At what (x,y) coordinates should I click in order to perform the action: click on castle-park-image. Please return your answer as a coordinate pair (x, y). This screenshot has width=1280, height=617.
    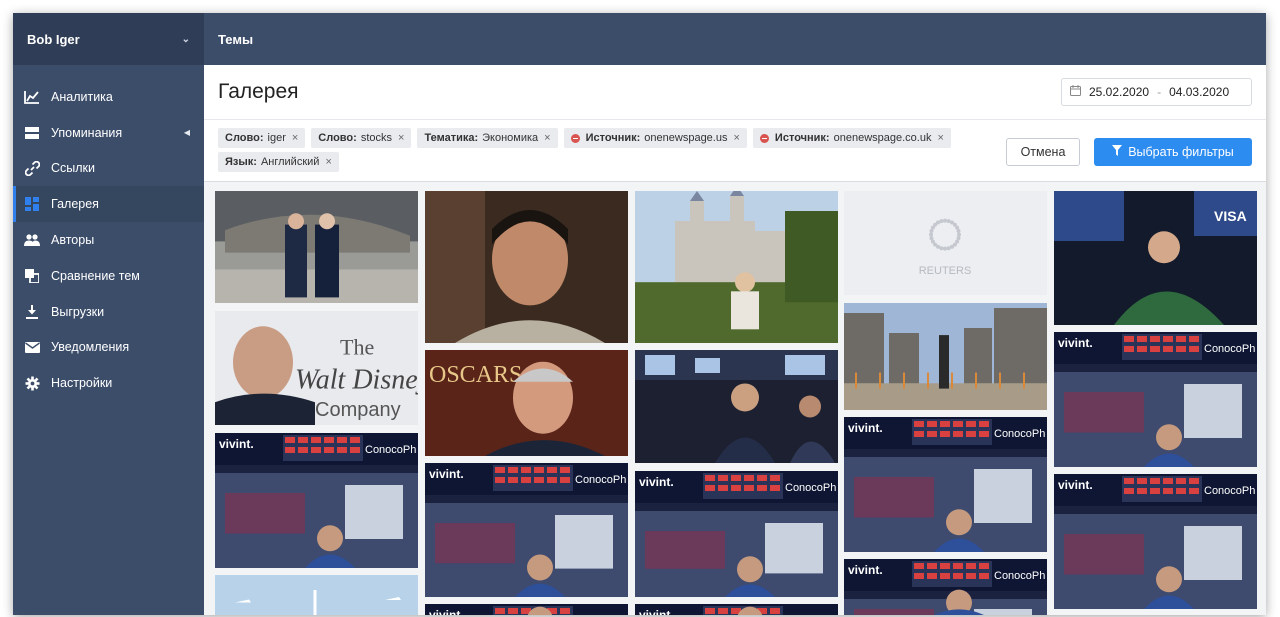
    Looking at the image, I should click on (736, 267).